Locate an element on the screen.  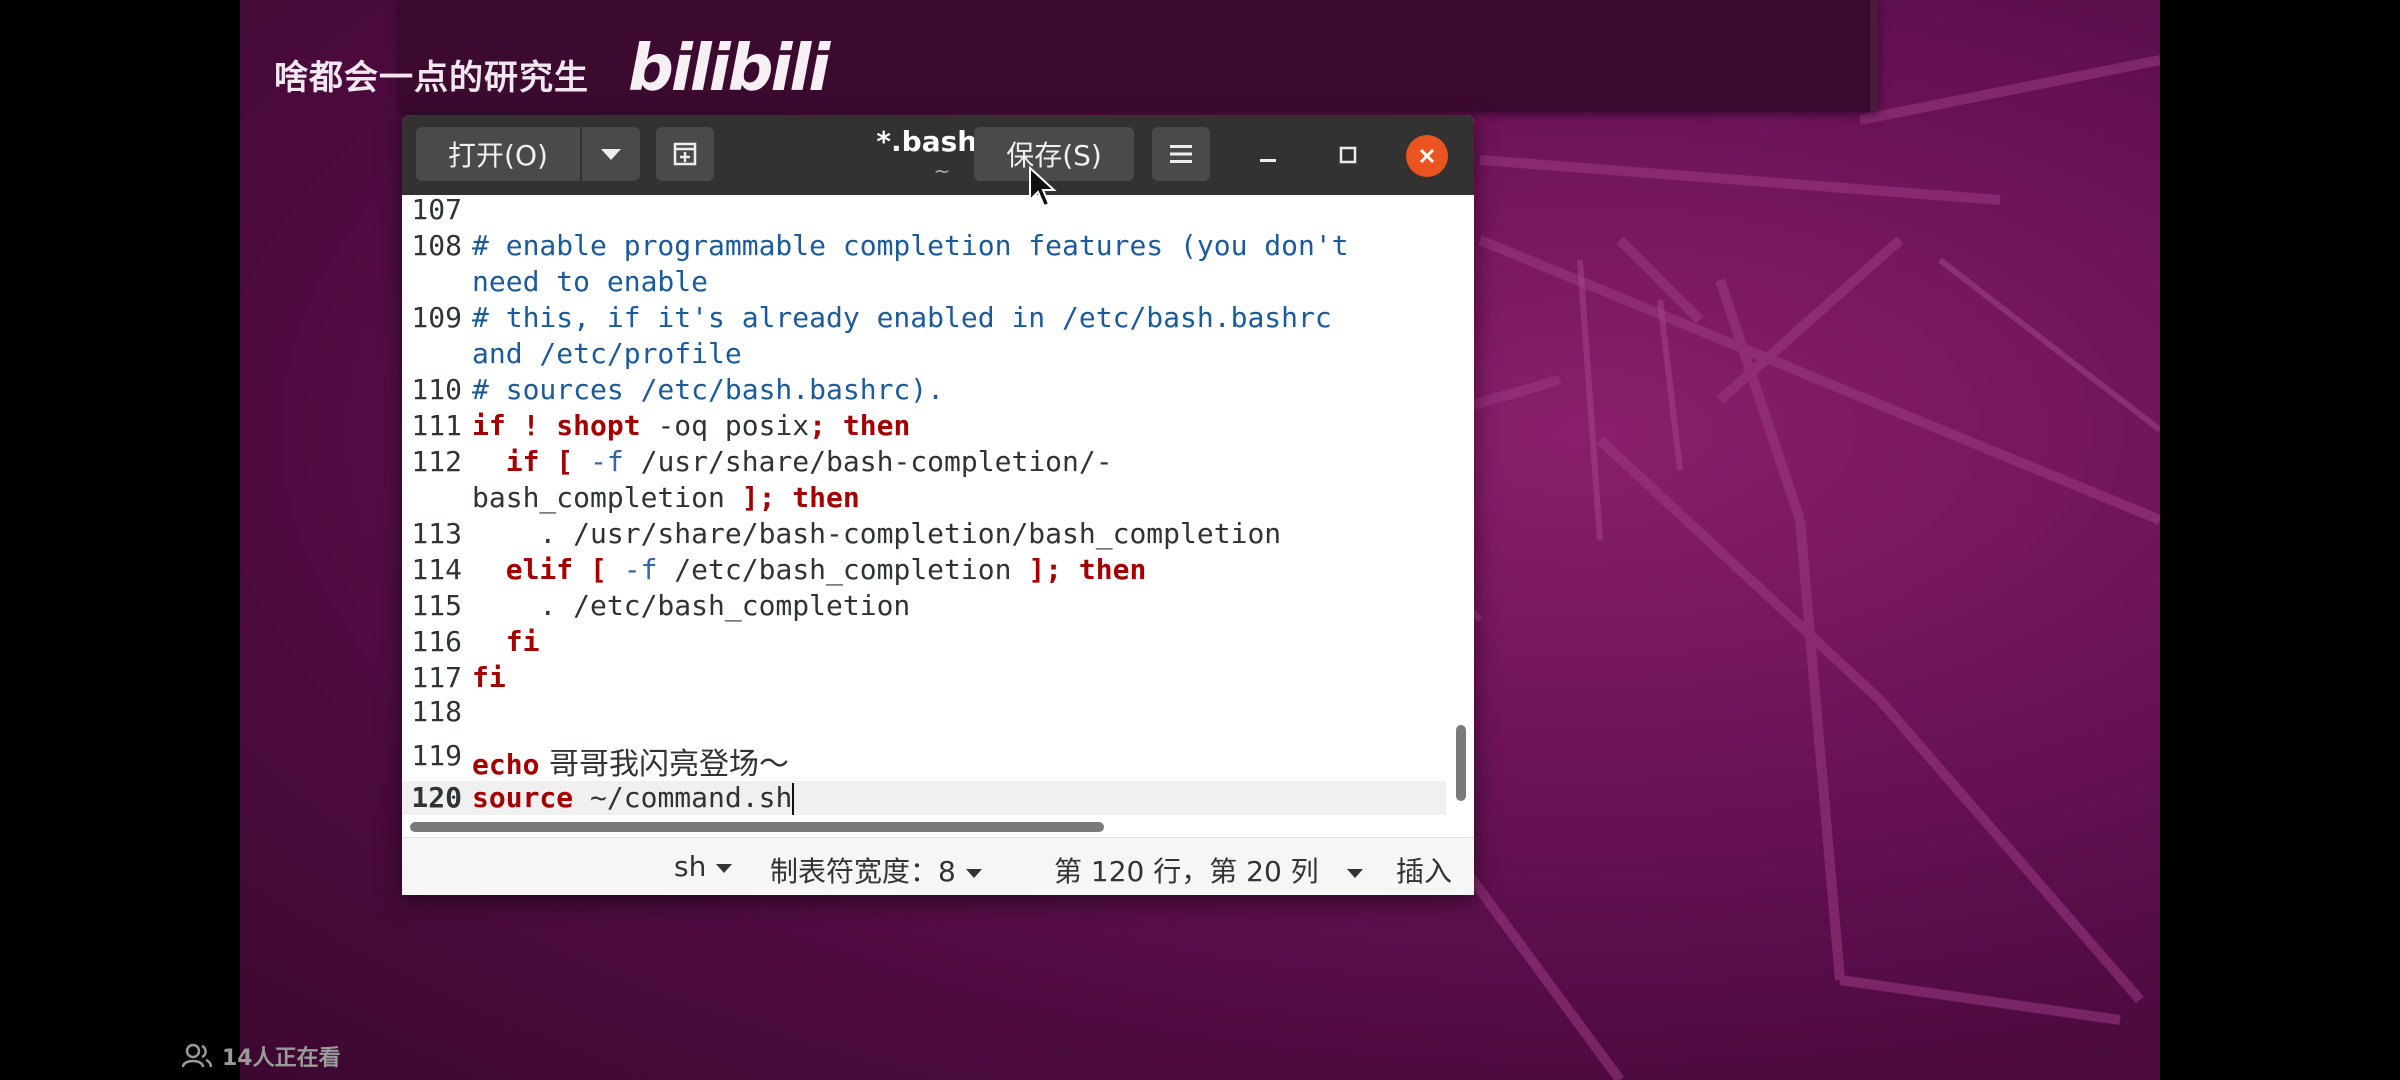
menu-button is located at coordinates (1181, 154).